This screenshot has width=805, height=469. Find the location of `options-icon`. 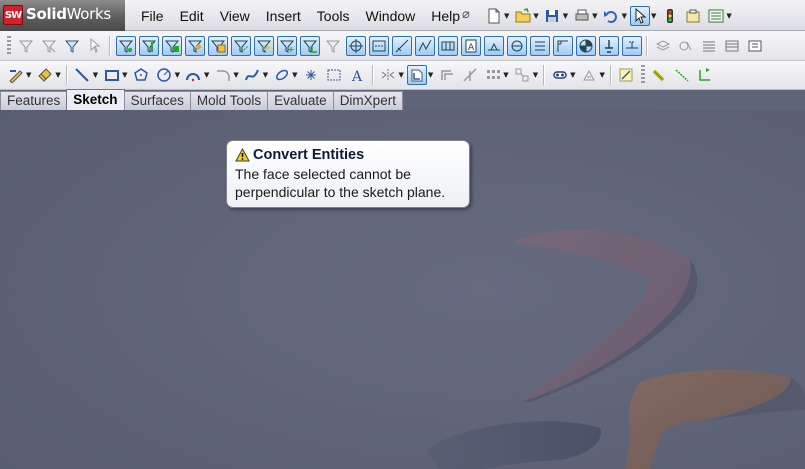

options-icon is located at coordinates (716, 16).